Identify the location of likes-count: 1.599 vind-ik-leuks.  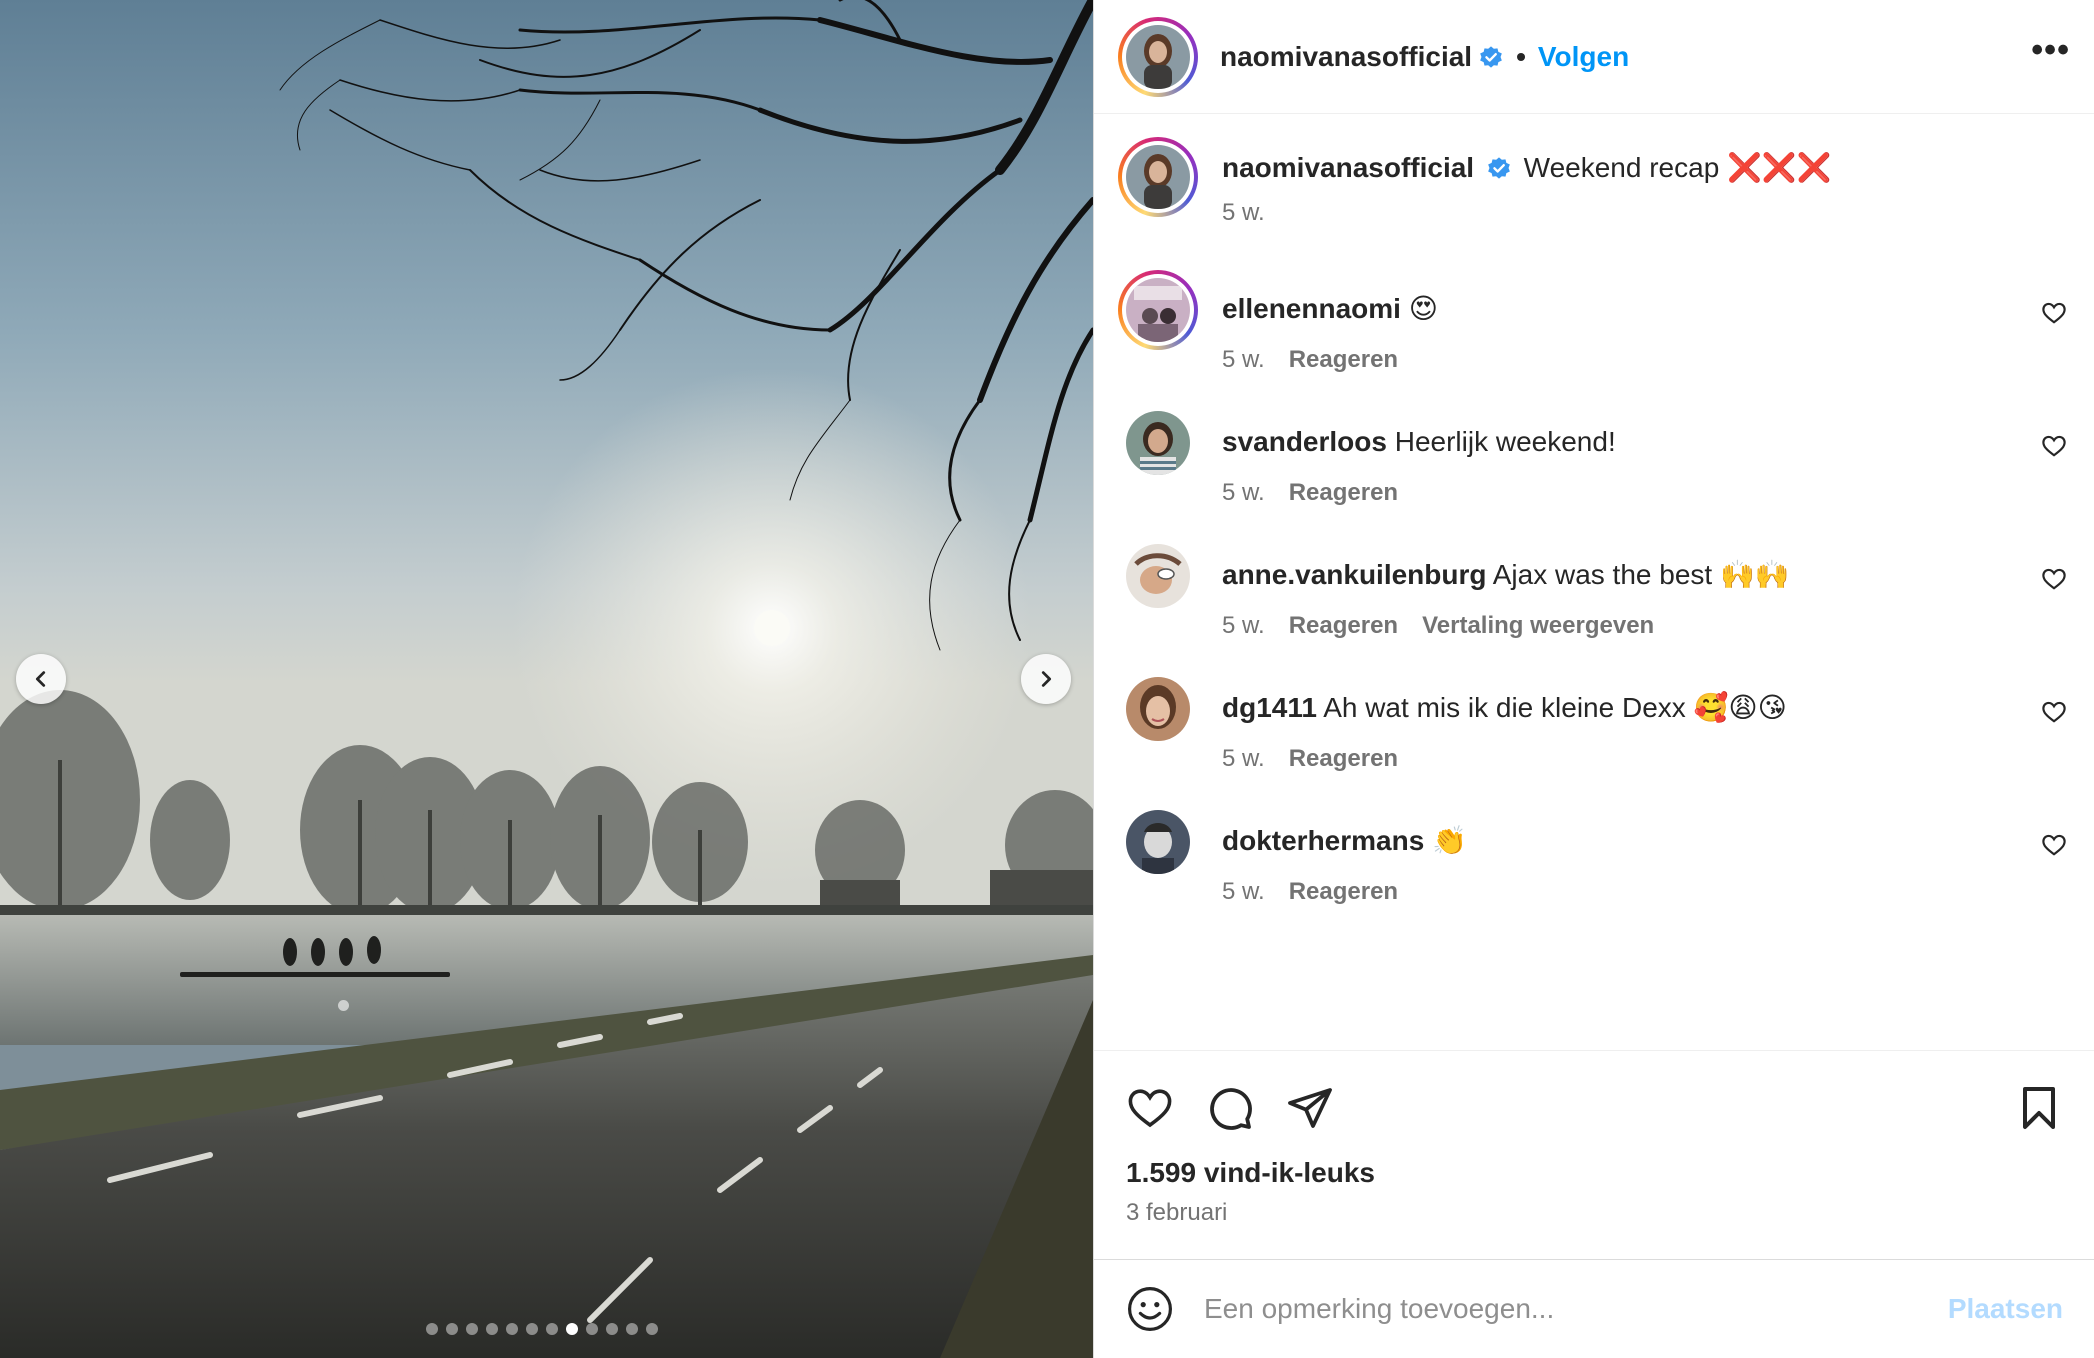
(1594, 1173).